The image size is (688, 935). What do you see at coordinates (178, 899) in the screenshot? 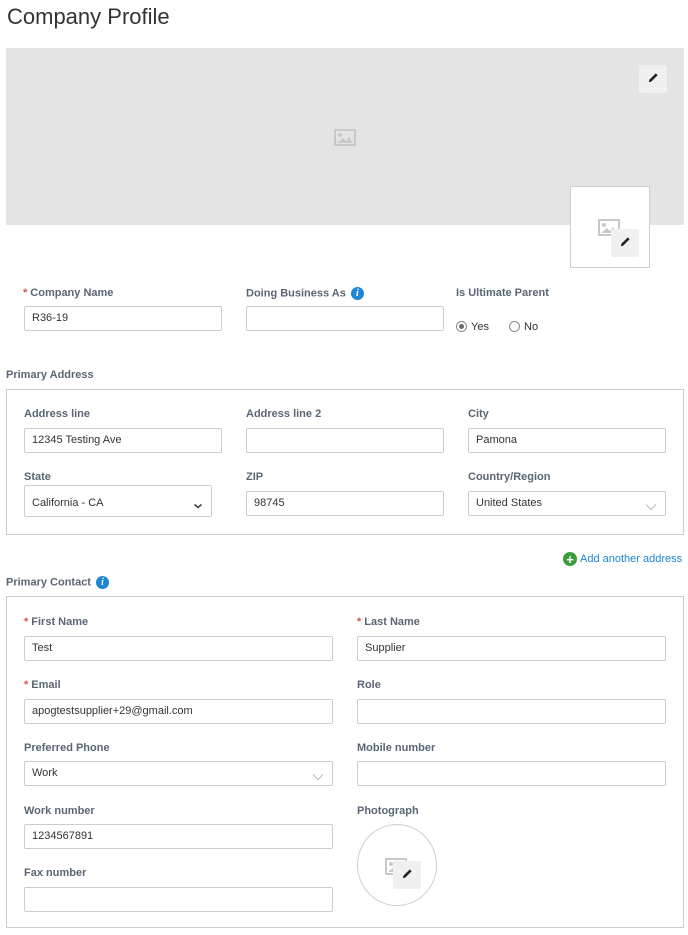
I see `fax-number-input` at bounding box center [178, 899].